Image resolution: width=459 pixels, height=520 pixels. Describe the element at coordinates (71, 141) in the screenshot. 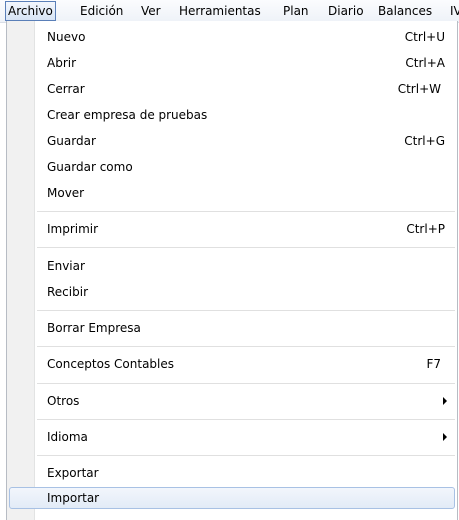

I see `menu-item-label: Guardar` at that location.